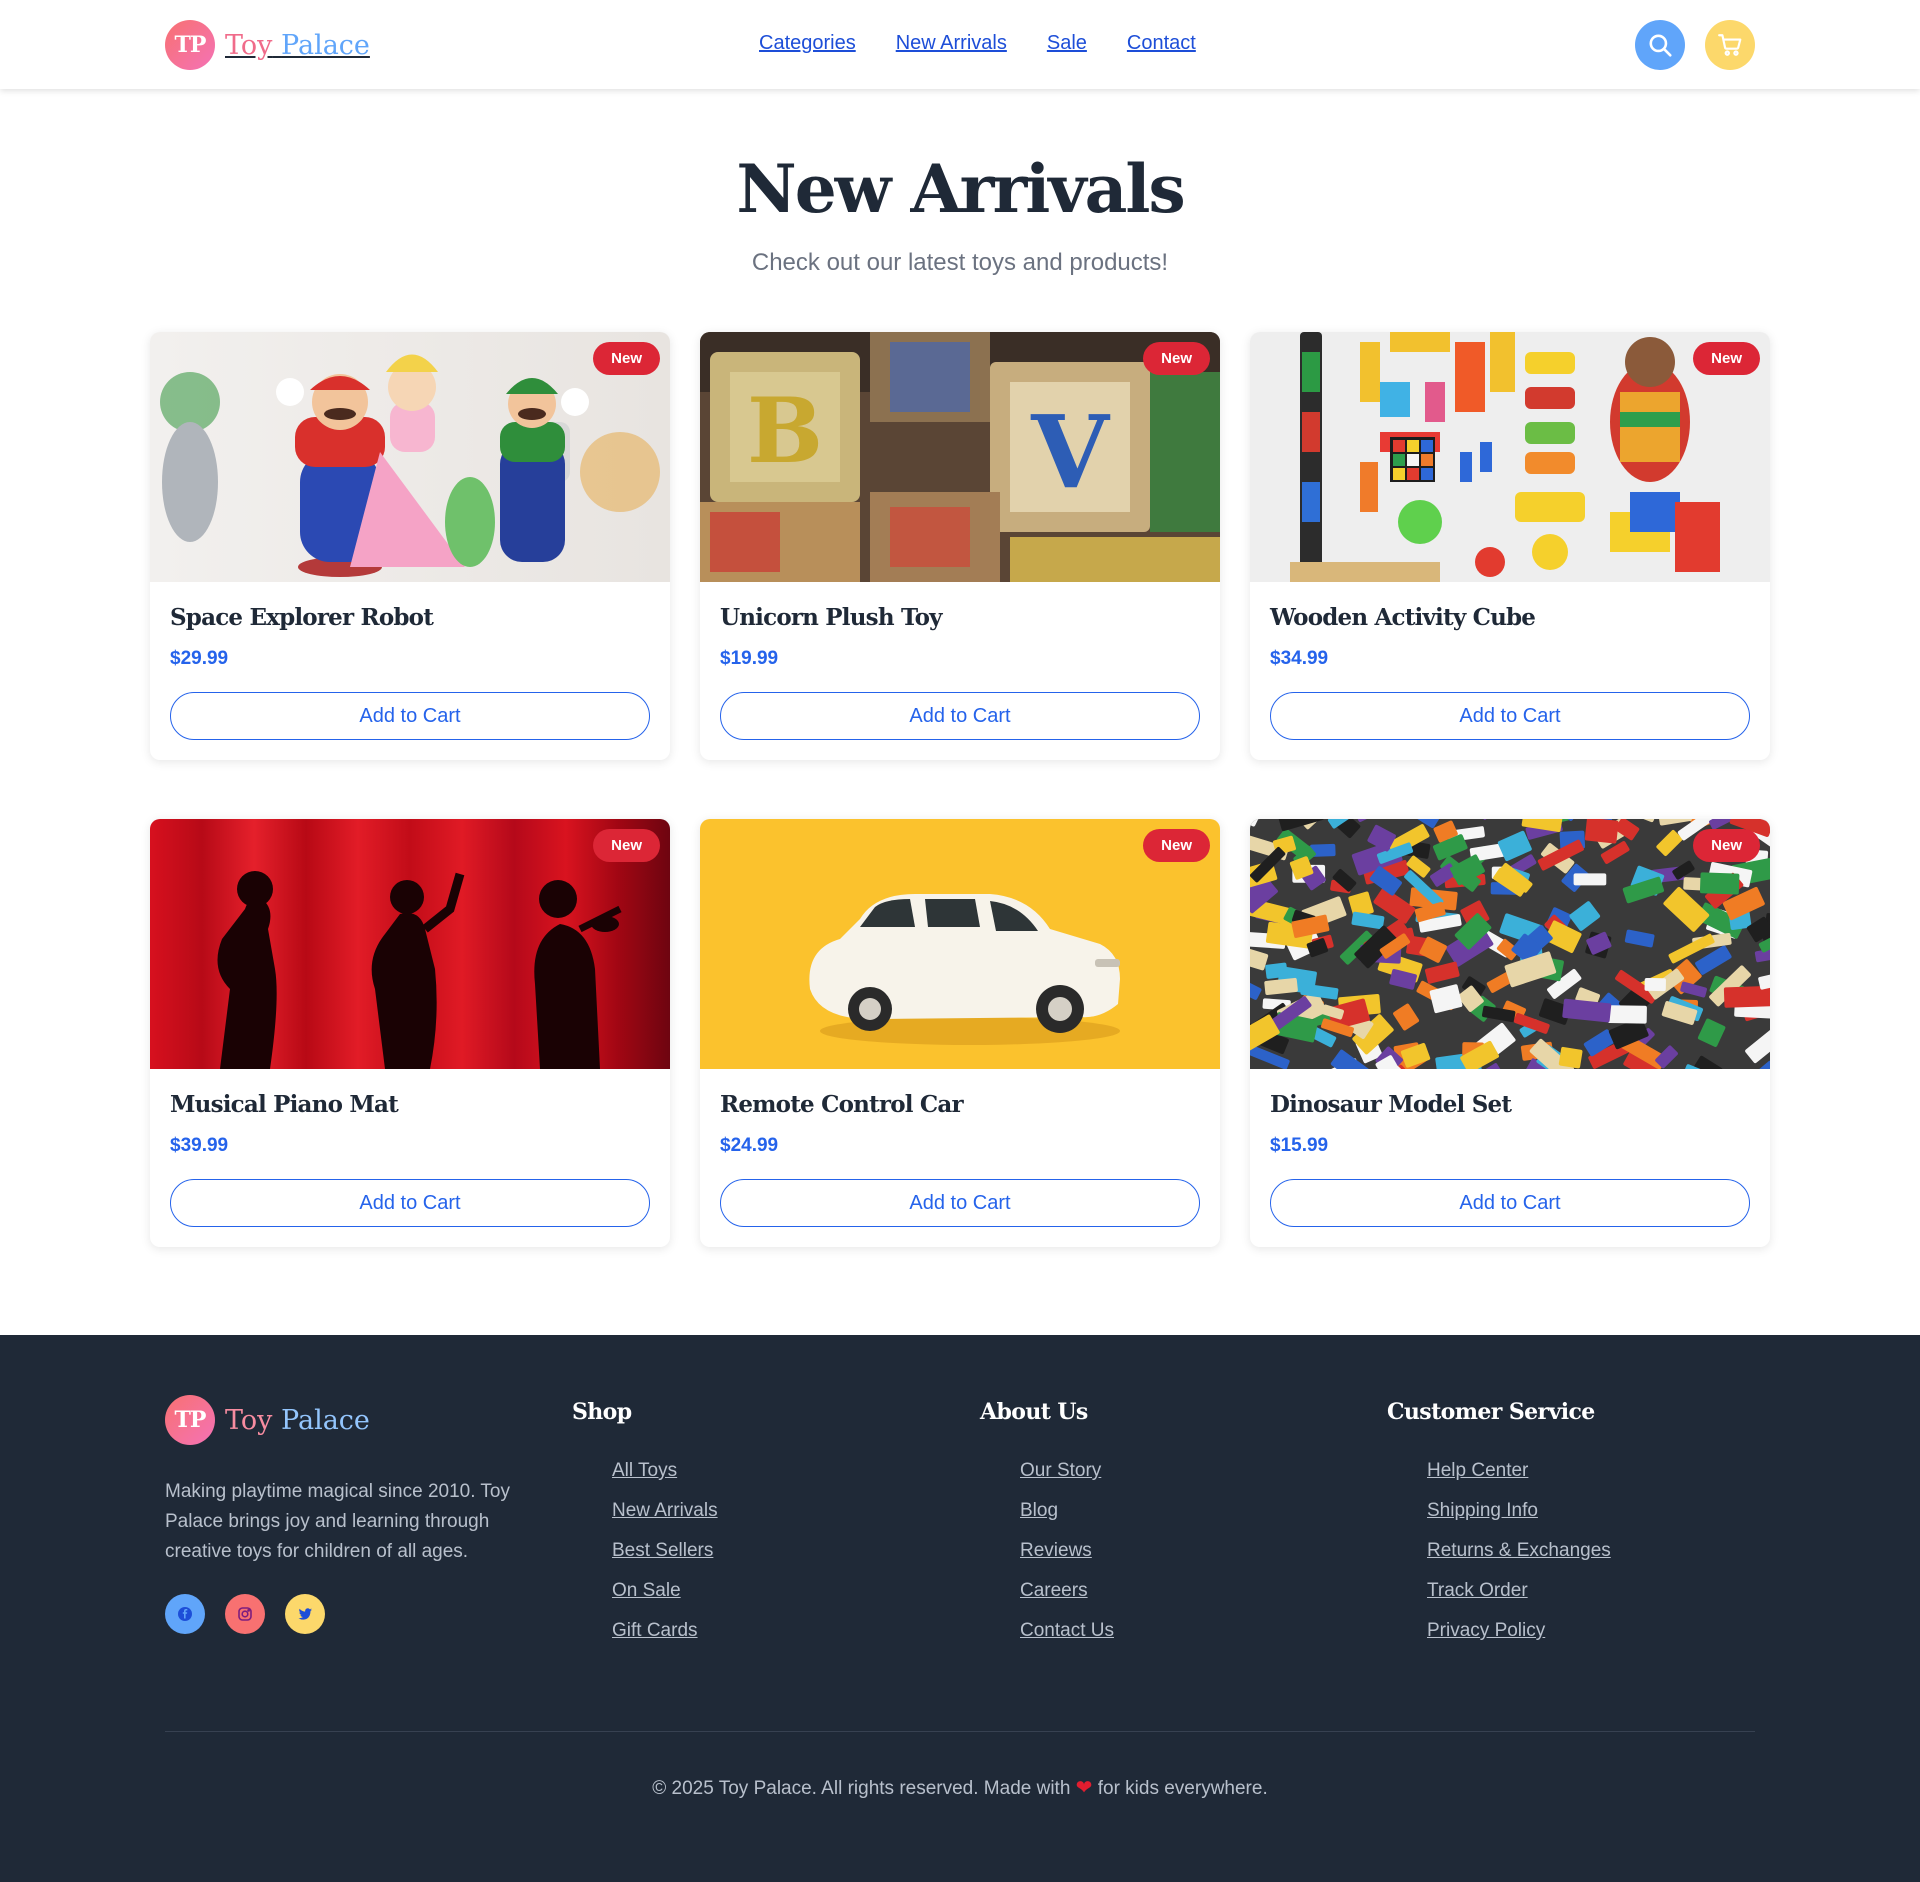  What do you see at coordinates (1477, 1470) in the screenshot?
I see `footer-link: Help Center` at bounding box center [1477, 1470].